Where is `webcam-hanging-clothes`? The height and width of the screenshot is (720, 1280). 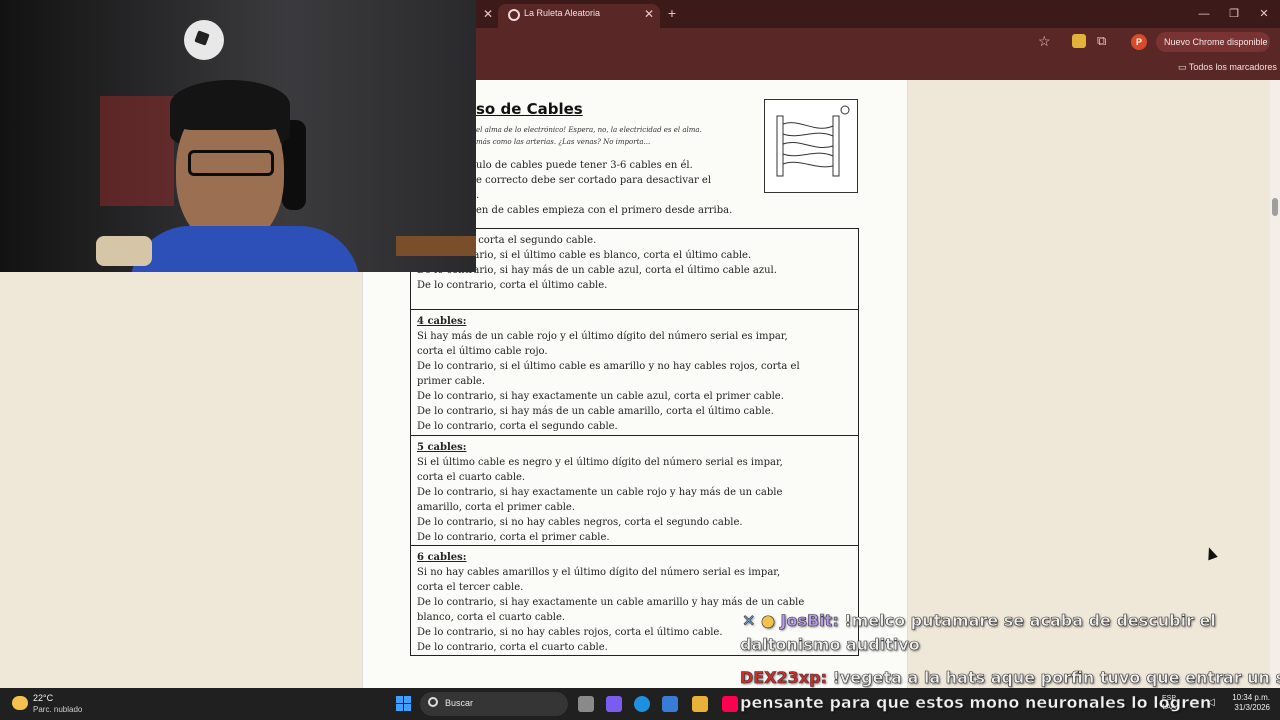 webcam-hanging-clothes is located at coordinates (137, 151).